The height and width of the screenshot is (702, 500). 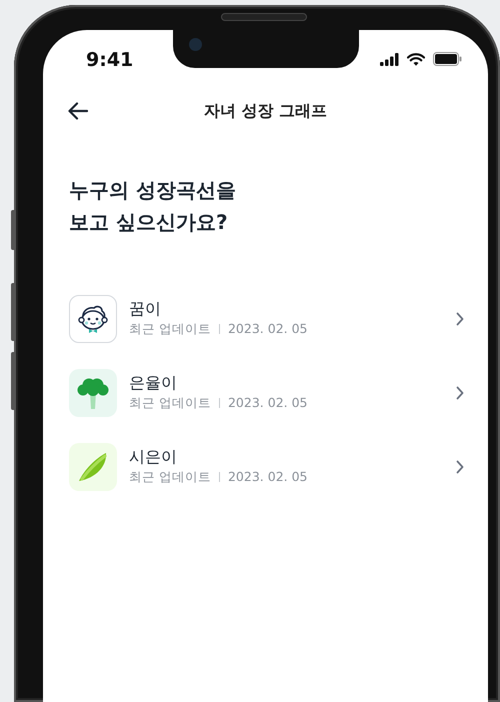 What do you see at coordinates (152, 190) in the screenshot?
I see `heading-line: 누구의 성장곡선을` at bounding box center [152, 190].